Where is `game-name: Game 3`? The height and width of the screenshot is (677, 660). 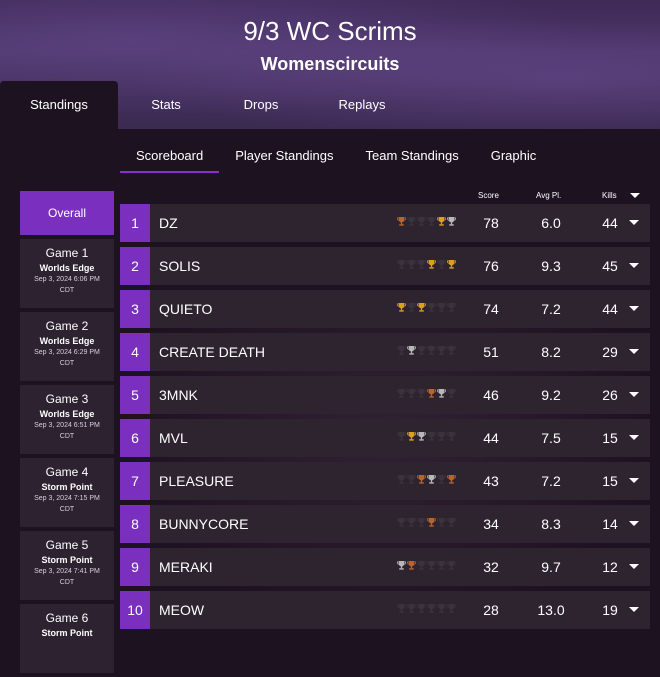
game-name: Game 3 is located at coordinates (67, 399).